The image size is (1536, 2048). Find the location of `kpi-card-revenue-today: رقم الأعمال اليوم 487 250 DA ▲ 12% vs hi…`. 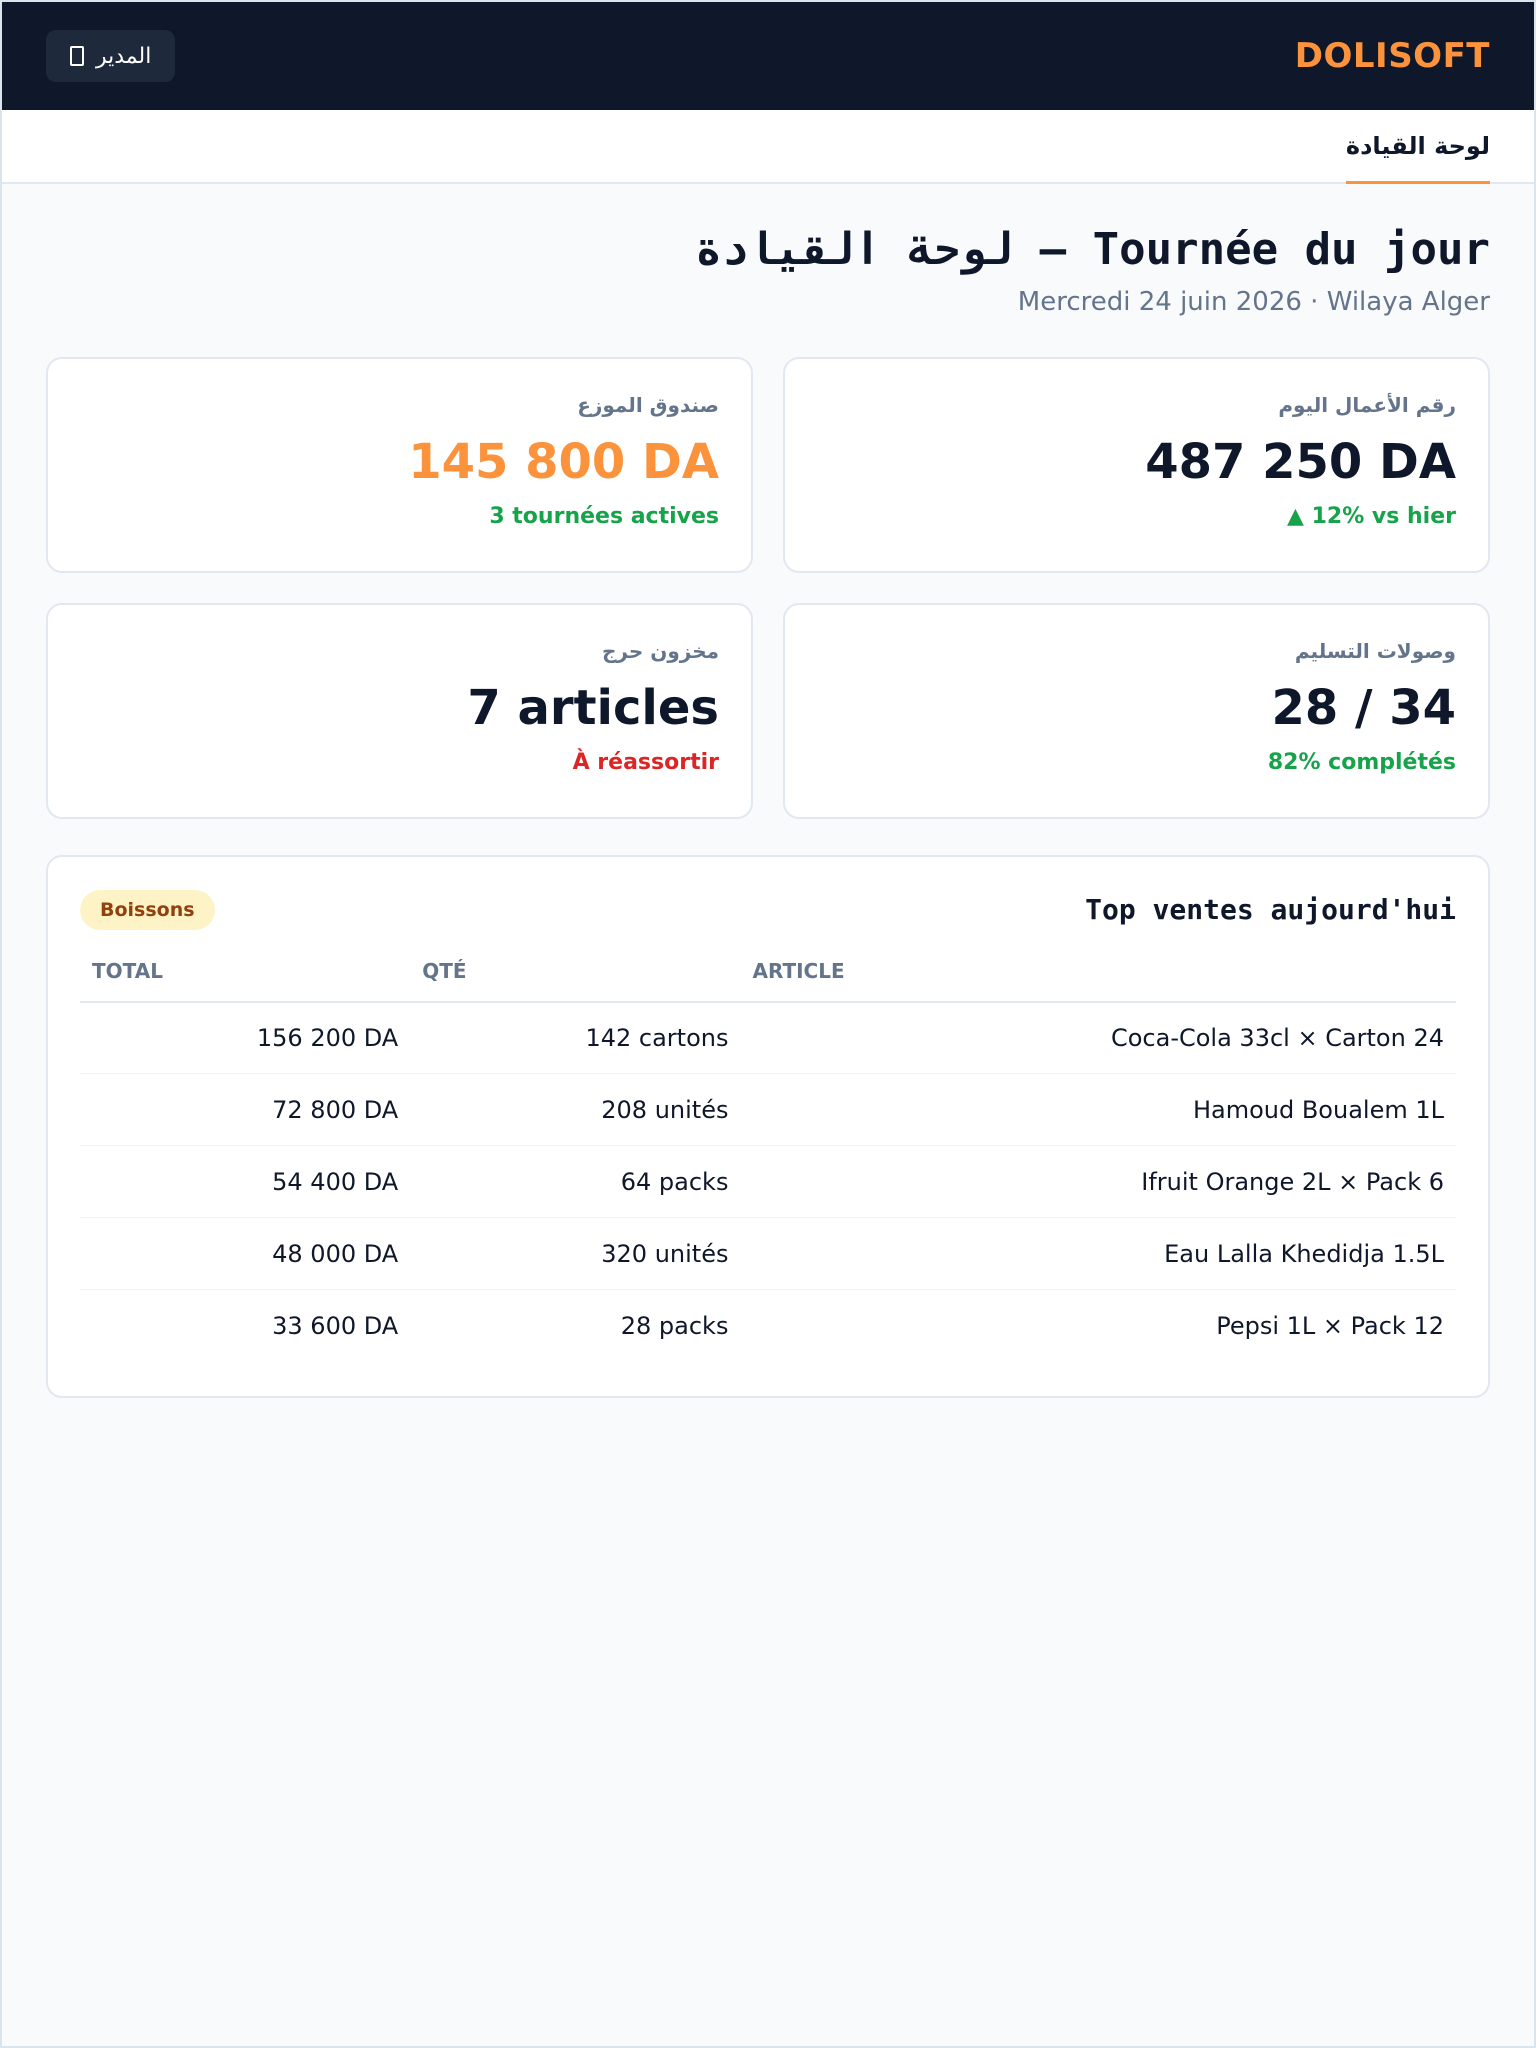

kpi-card-revenue-today: رقم الأعمال اليوم 487 250 DA ▲ 12% vs hi… is located at coordinates (1136, 464).